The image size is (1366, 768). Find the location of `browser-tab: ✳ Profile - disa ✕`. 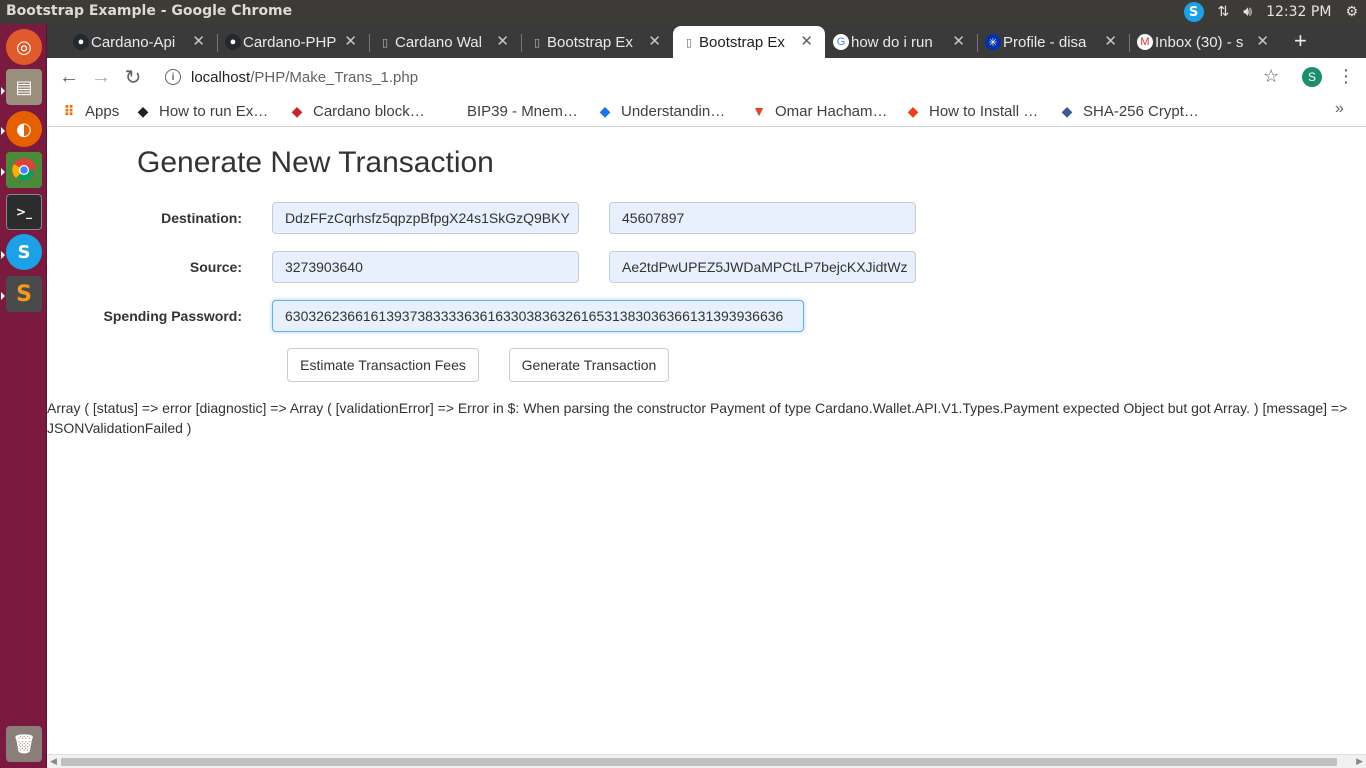

browser-tab: ✳ Profile - disa ✕ is located at coordinates (1053, 42).